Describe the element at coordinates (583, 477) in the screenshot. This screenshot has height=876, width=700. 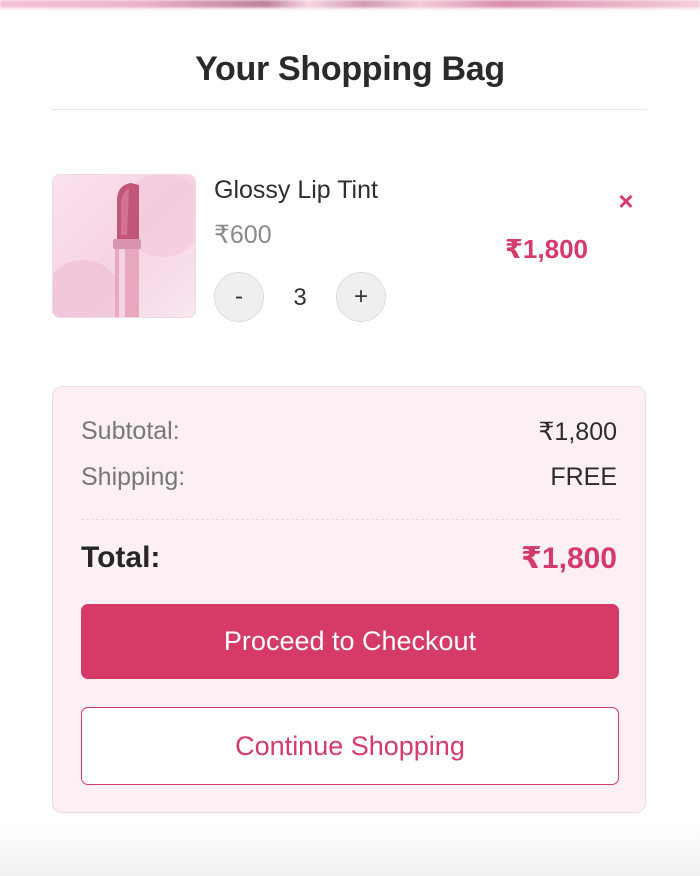
I see `shipping-value: FREE` at that location.